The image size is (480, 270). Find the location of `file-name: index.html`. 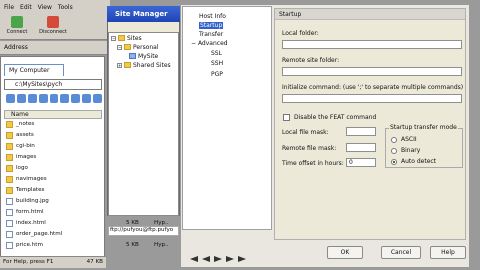

file-name: index.html is located at coordinates (31, 223).